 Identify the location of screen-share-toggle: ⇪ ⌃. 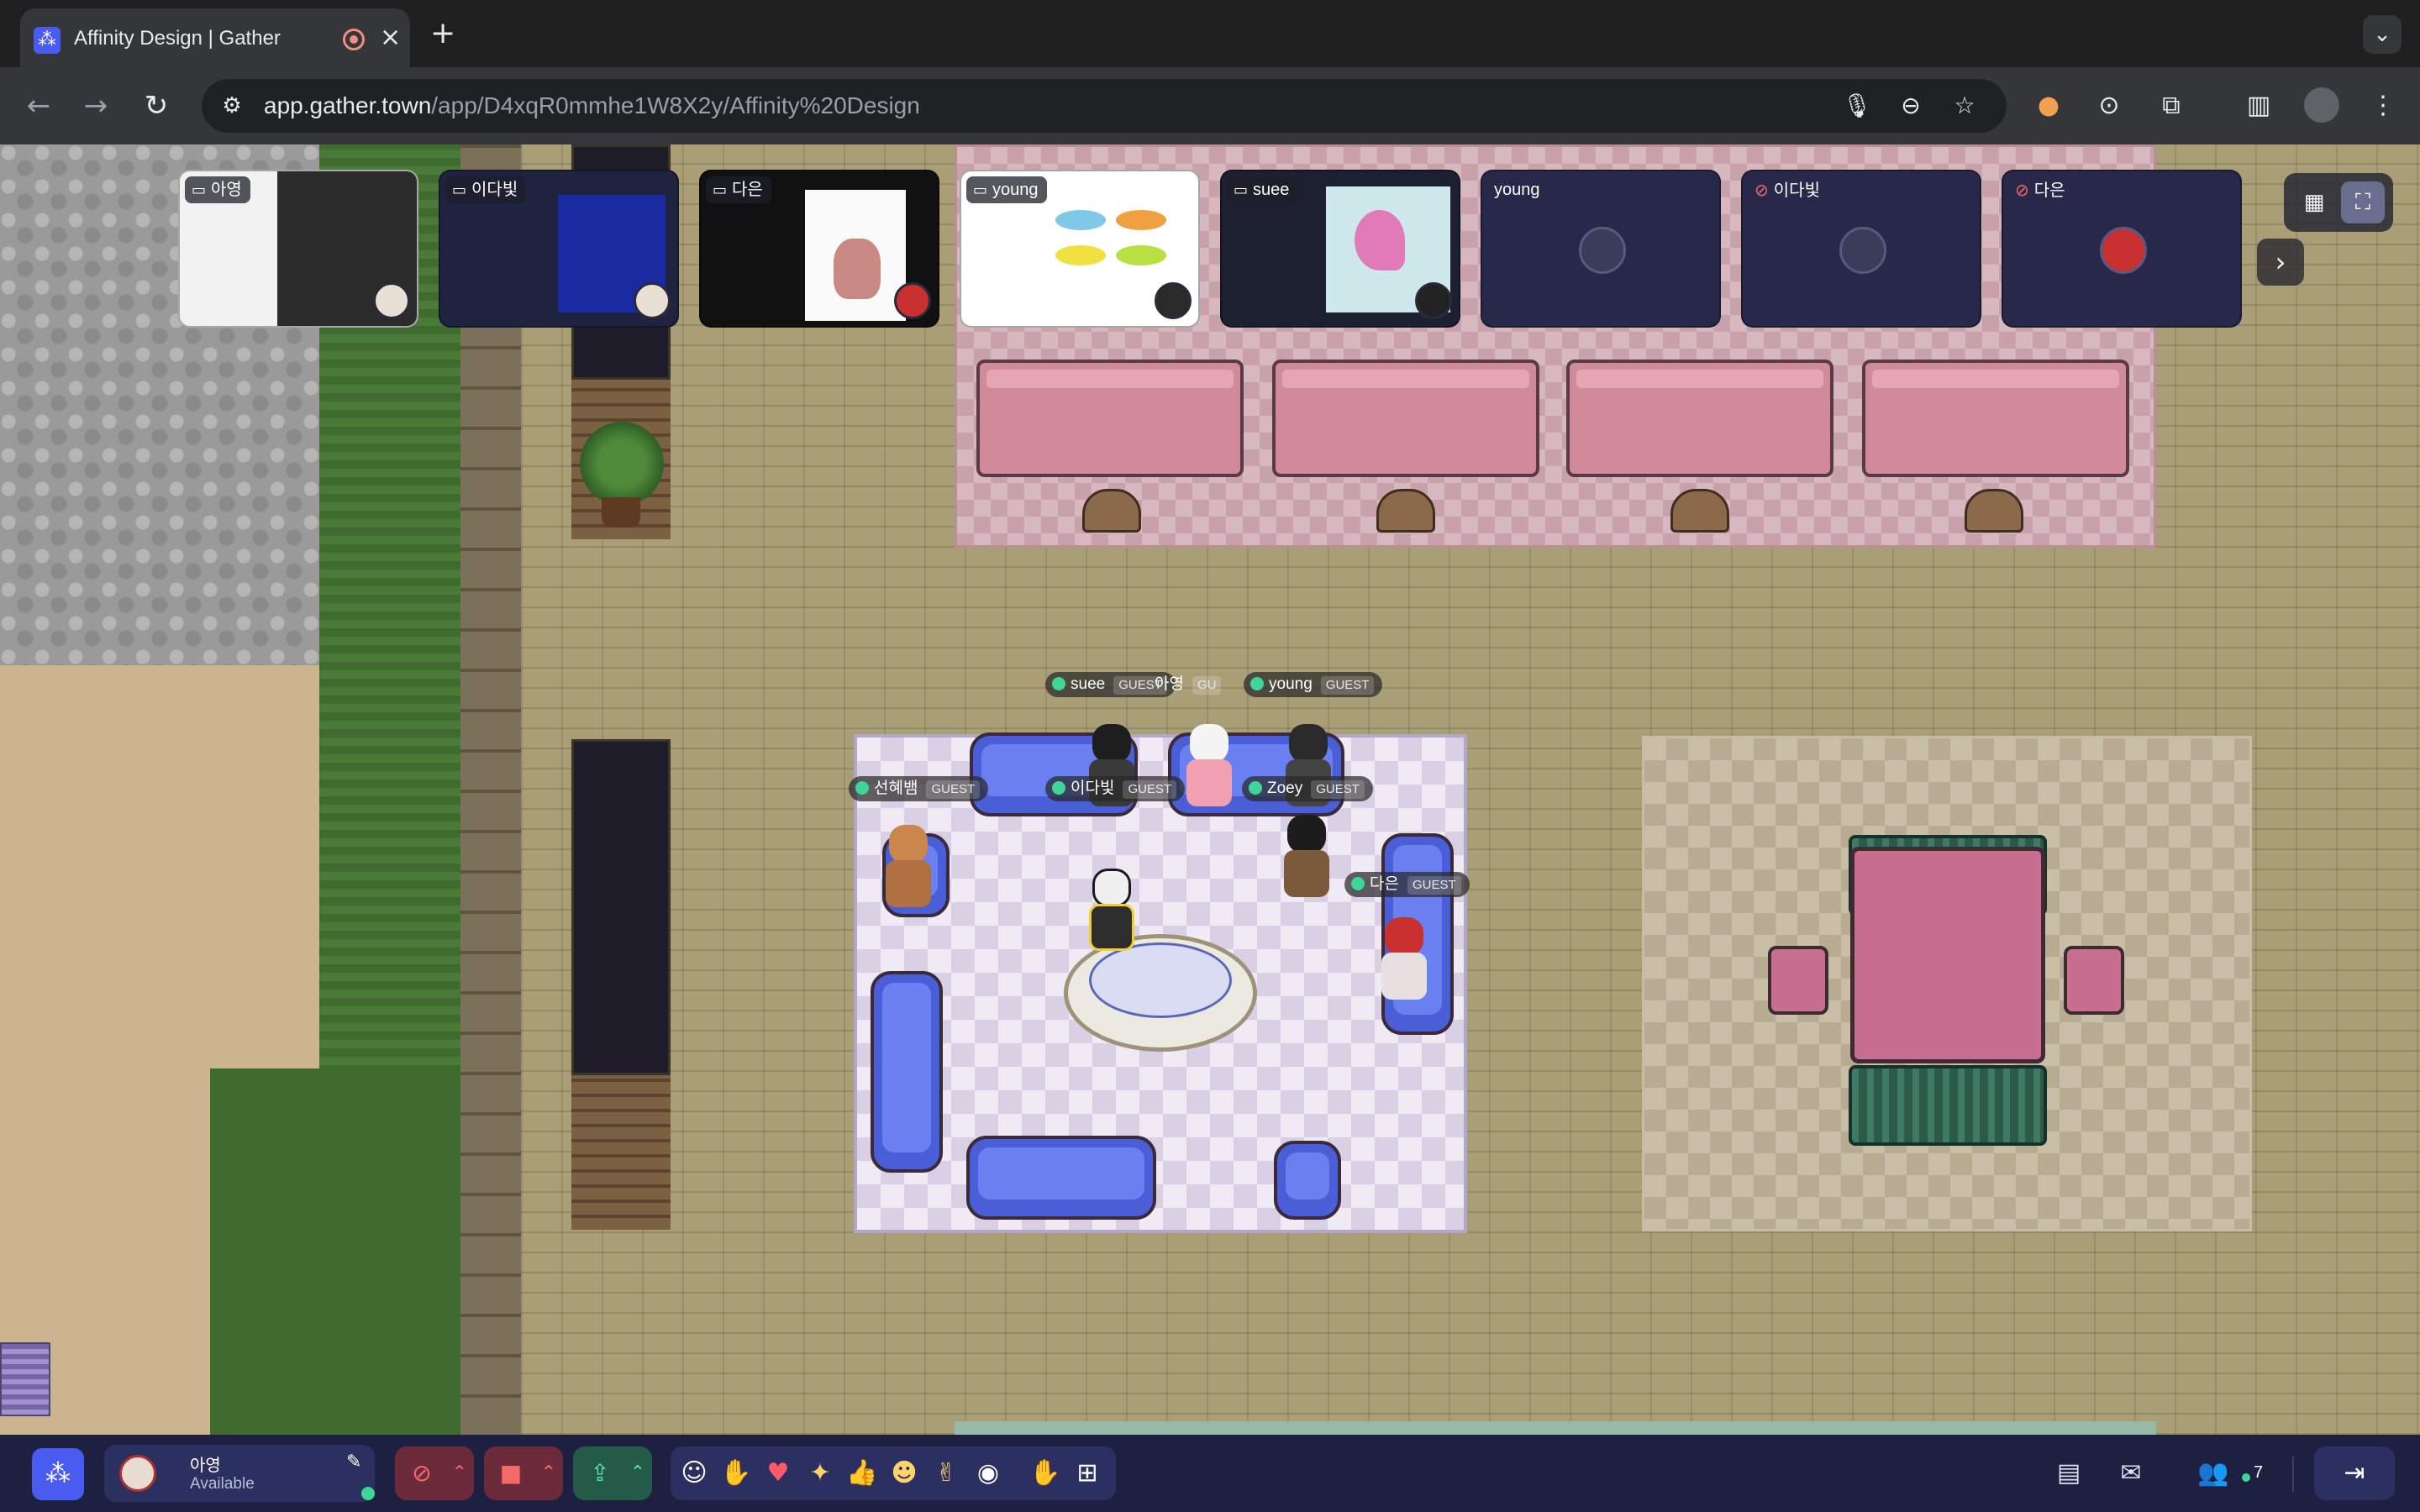
(613, 1473).